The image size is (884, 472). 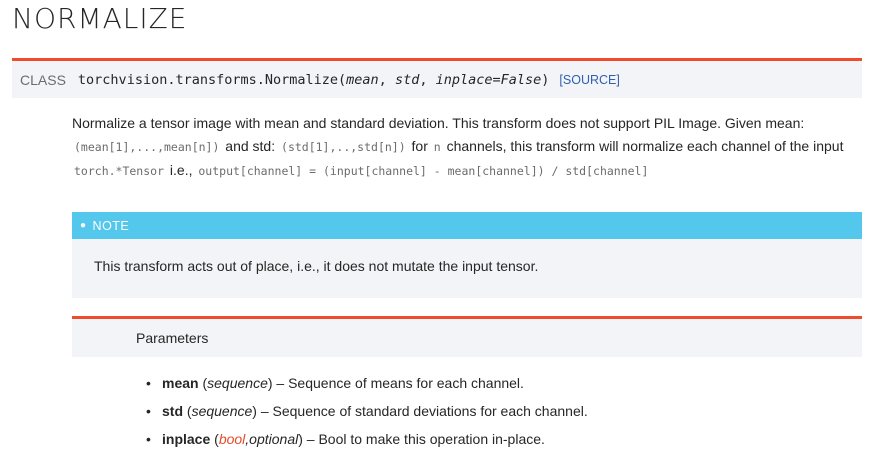 What do you see at coordinates (100, 18) in the screenshot?
I see `page-title: NORMALIZE` at bounding box center [100, 18].